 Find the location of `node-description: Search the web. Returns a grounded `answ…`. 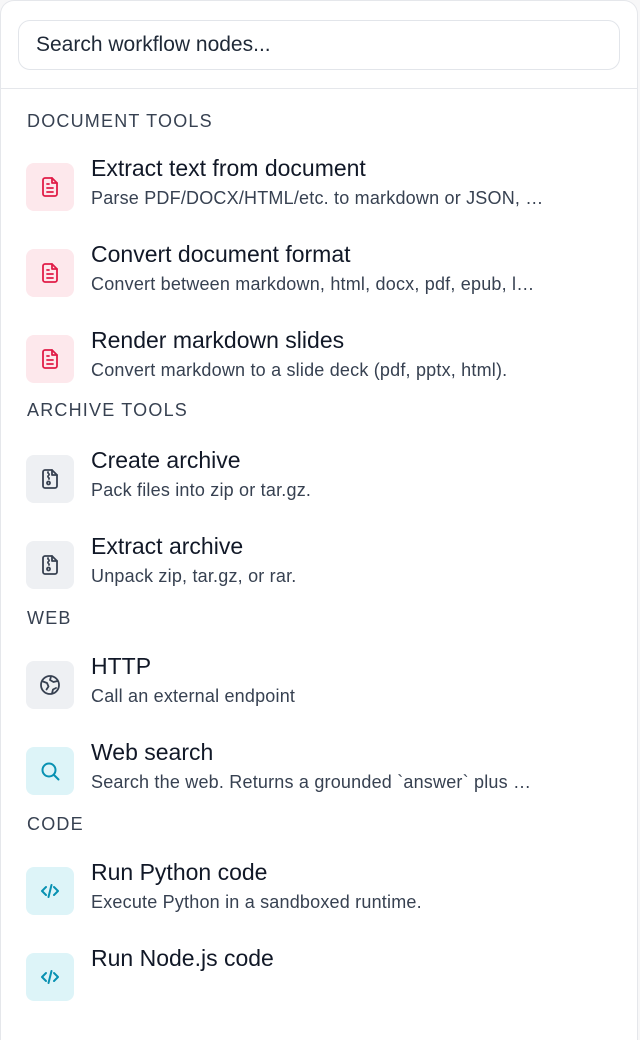

node-description: Search the web. Returns a grounded `answ… is located at coordinates (311, 782).